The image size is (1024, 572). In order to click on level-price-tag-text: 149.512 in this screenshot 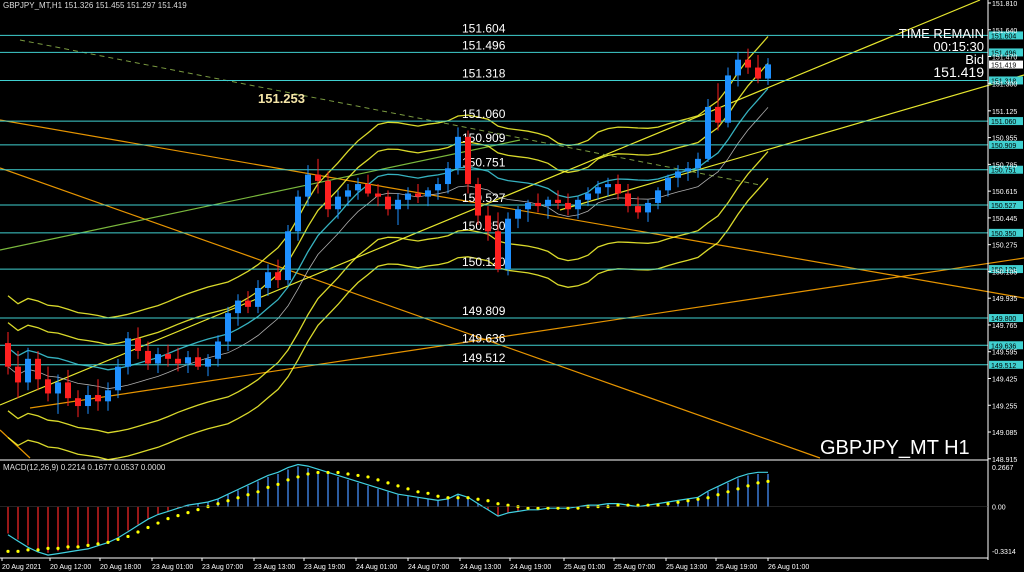, I will do `click(1003, 366)`.